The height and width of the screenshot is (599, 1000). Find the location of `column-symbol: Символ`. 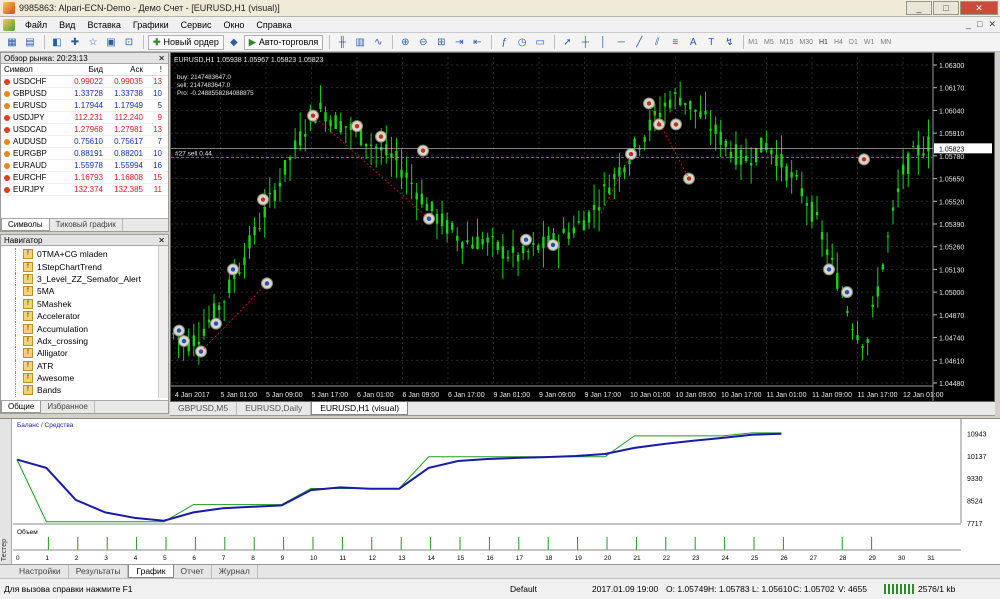

column-symbol: Символ is located at coordinates (34, 69).